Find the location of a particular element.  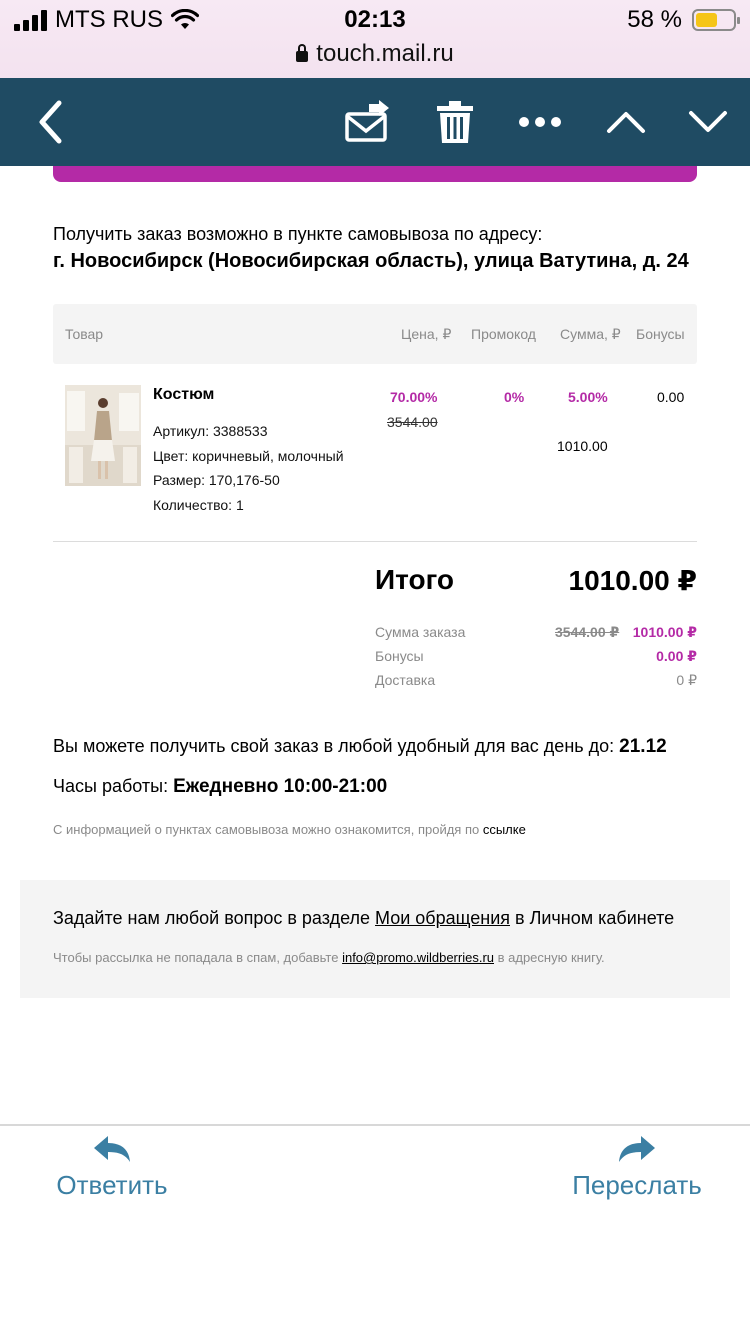

forward-arrow-icon is located at coordinates (637, 1149).